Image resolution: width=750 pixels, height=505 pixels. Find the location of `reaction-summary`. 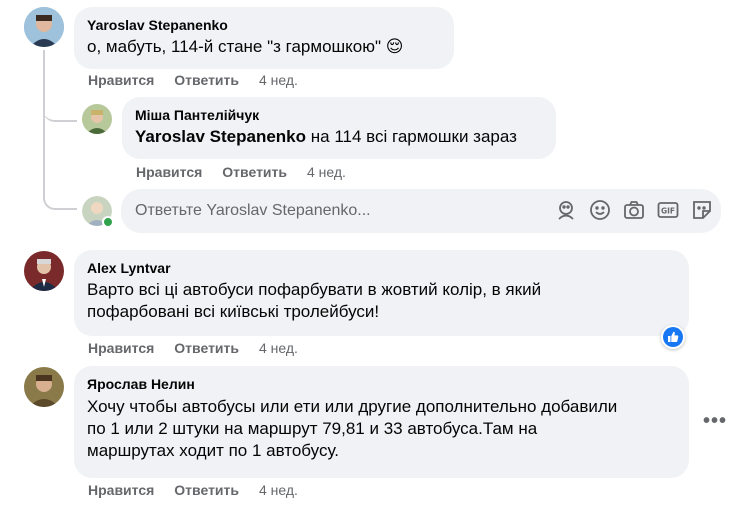

reaction-summary is located at coordinates (673, 337).